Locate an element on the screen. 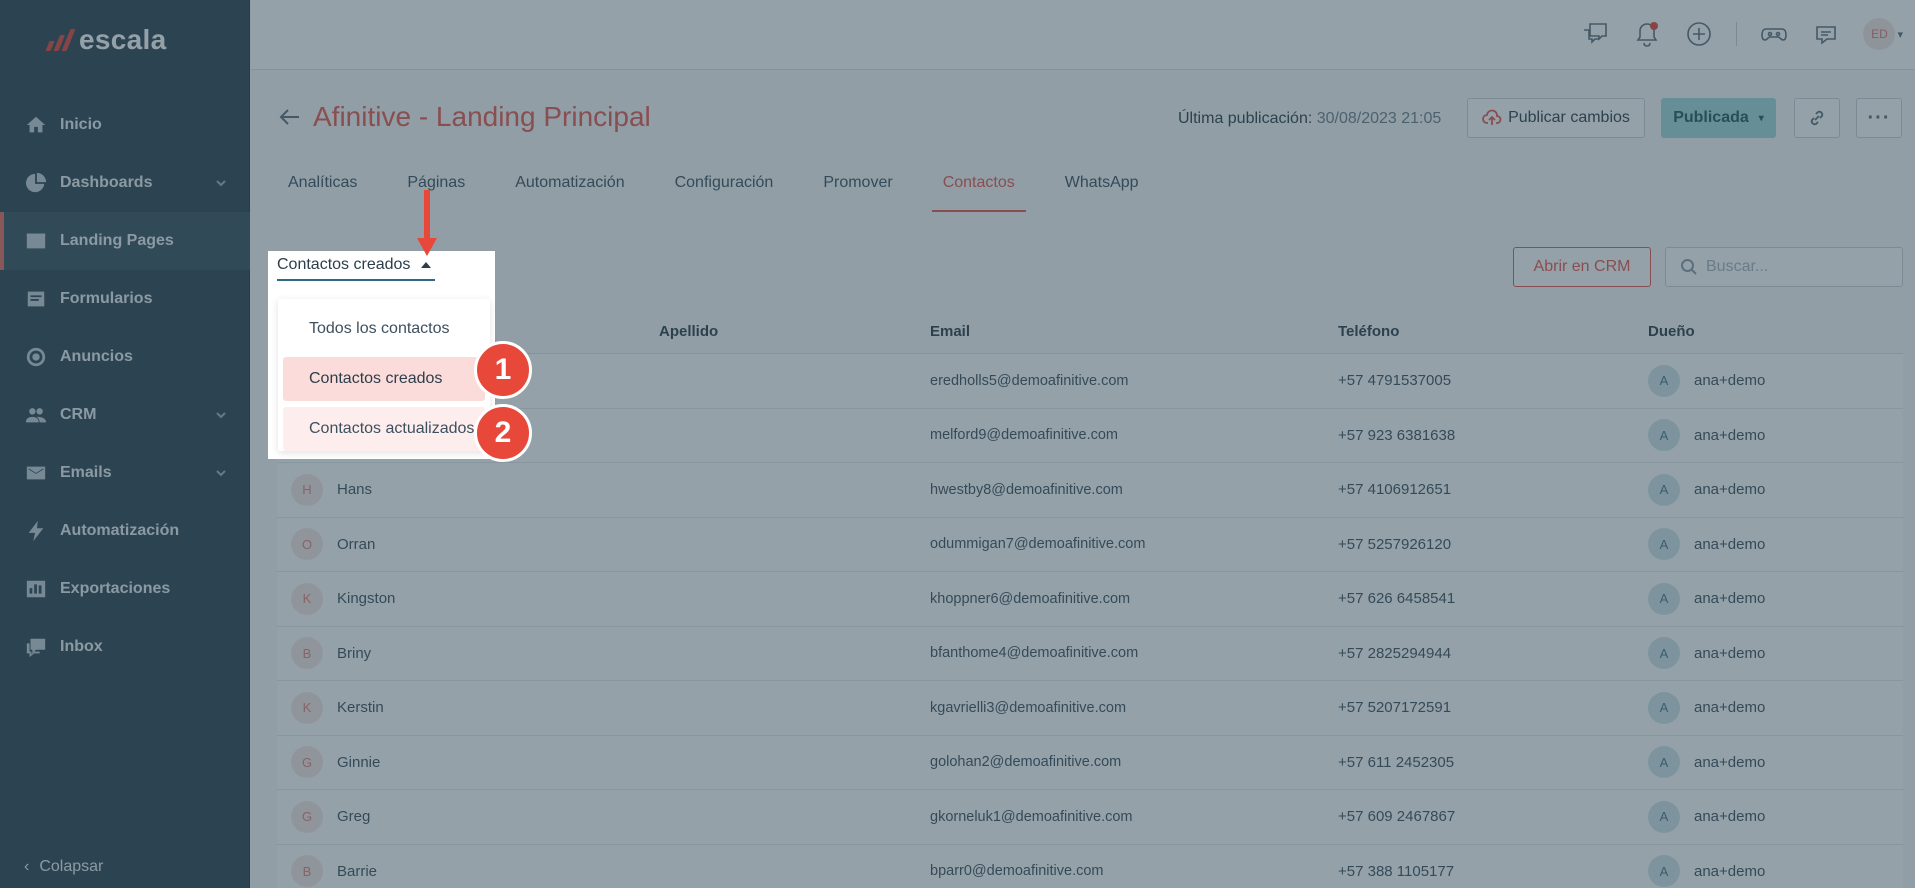  sidebar-item-label: Anuncios is located at coordinates (96, 356).